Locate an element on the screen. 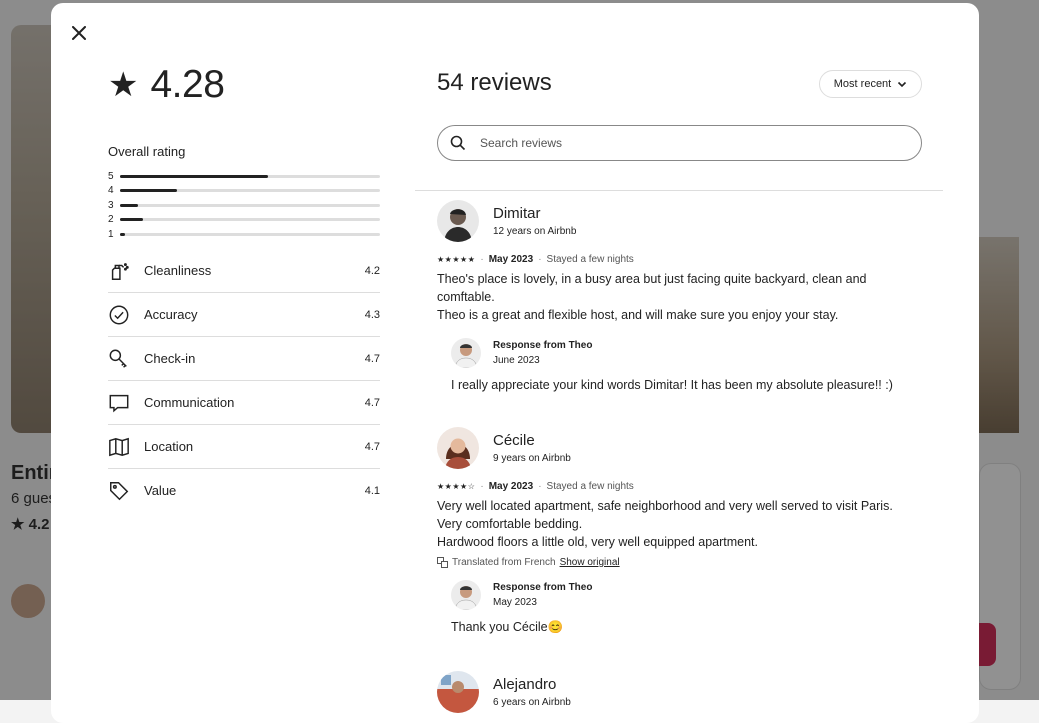  show-original-link: Show original is located at coordinates (590, 562).